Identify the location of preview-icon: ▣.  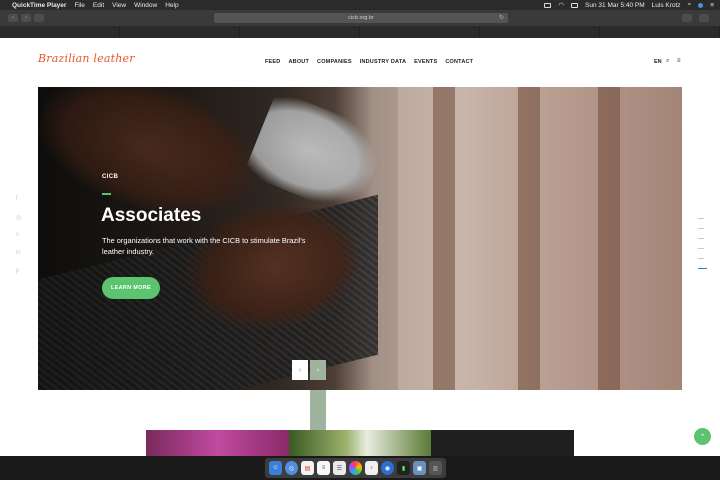
(419, 468).